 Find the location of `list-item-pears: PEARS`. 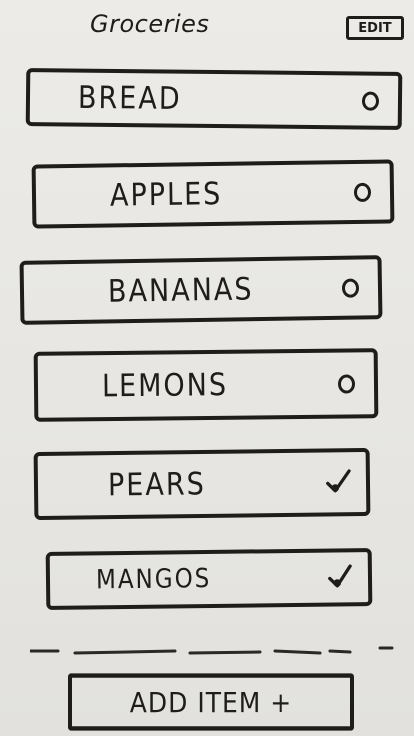

list-item-pears: PEARS is located at coordinates (202, 484).